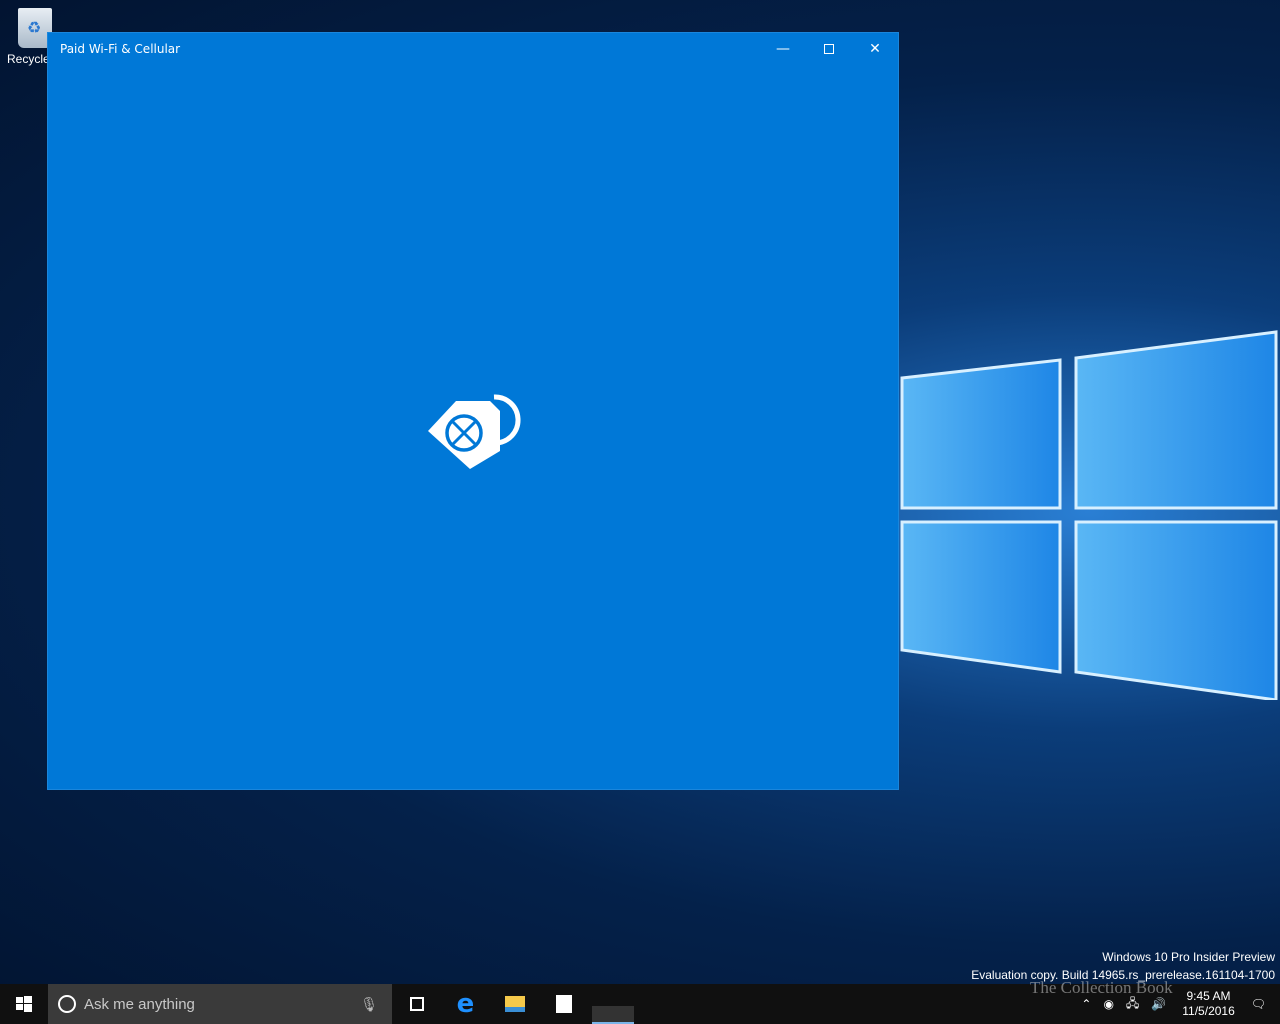 The height and width of the screenshot is (1024, 1280). I want to click on clock-time: 9:45 AM, so click(1208, 996).